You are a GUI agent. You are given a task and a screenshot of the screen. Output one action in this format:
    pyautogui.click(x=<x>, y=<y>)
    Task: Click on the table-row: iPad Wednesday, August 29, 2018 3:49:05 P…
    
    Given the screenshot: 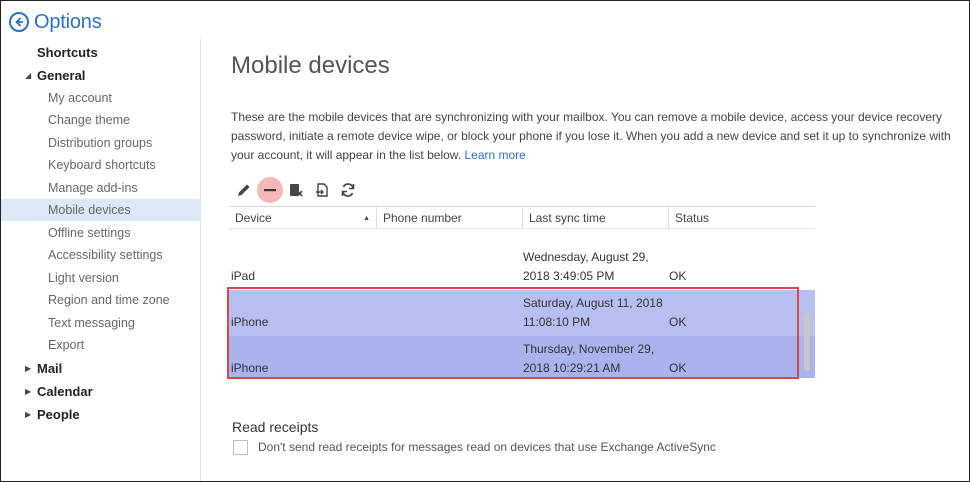 What is the action you would take?
    pyautogui.click(x=522, y=267)
    